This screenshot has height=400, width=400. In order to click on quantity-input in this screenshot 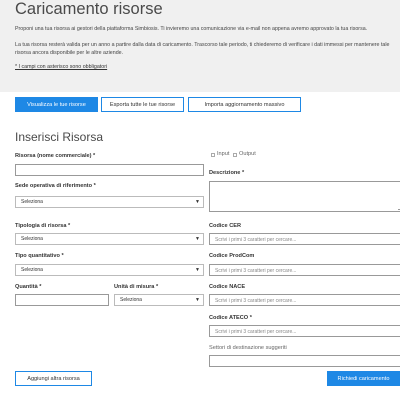, I will do `click(62, 300)`.